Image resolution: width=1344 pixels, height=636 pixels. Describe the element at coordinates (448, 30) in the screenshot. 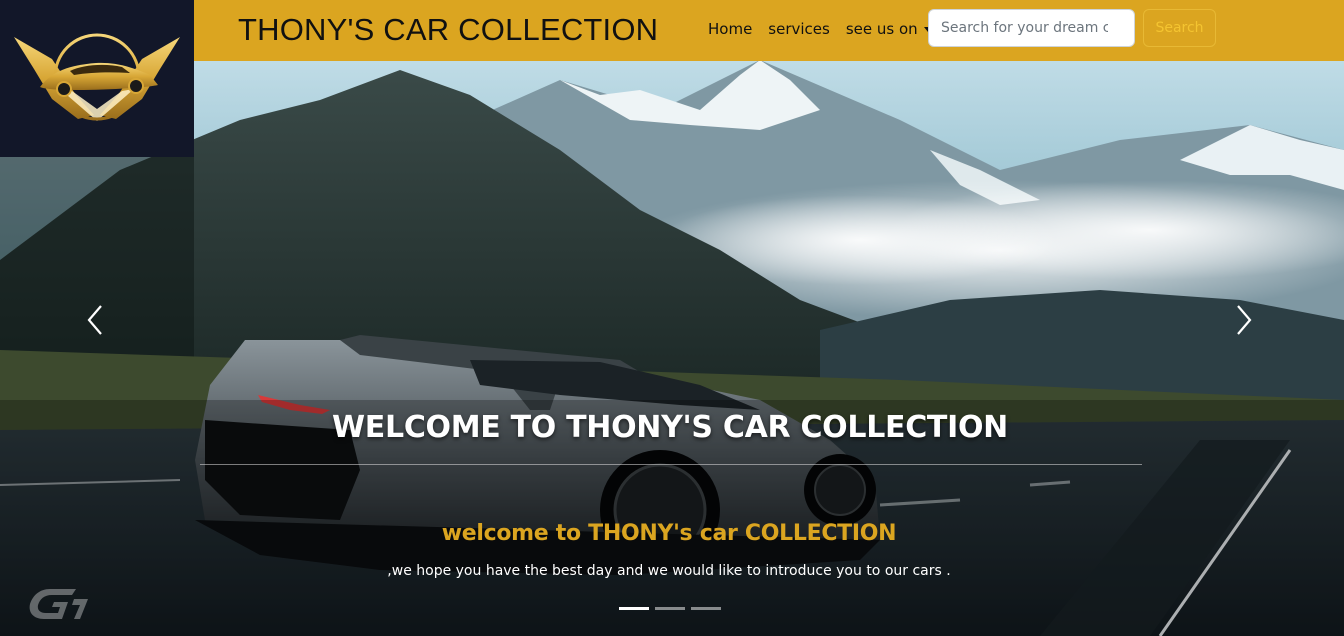

I see `brand-title: THONY'S CAR COLLECTION` at that location.